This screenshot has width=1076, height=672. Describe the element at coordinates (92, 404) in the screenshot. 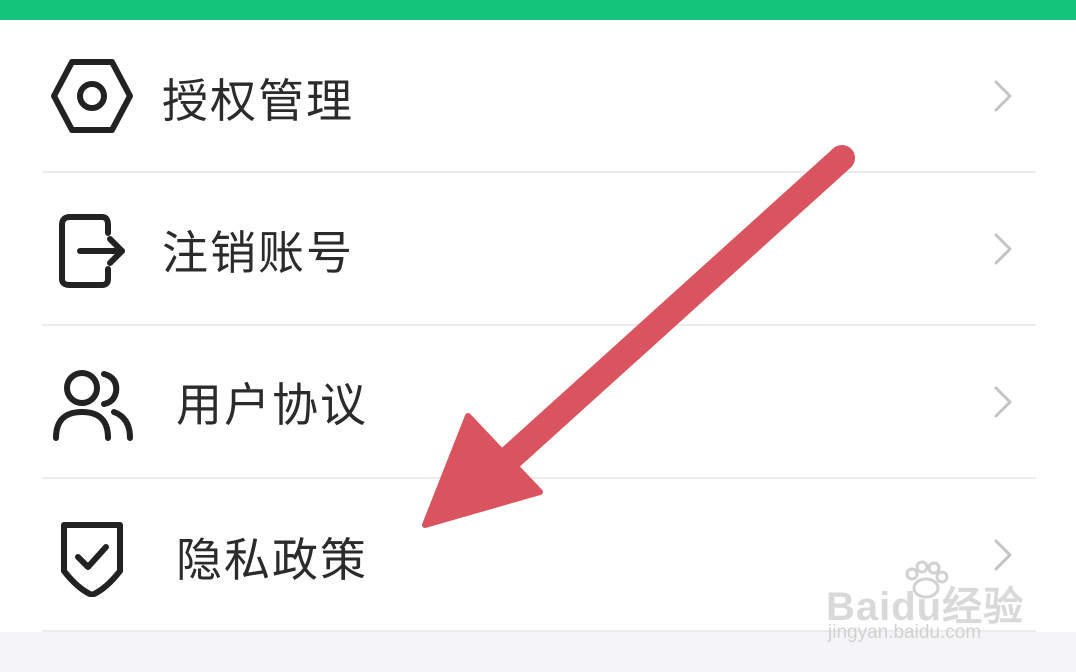

I see `users-icon` at that location.